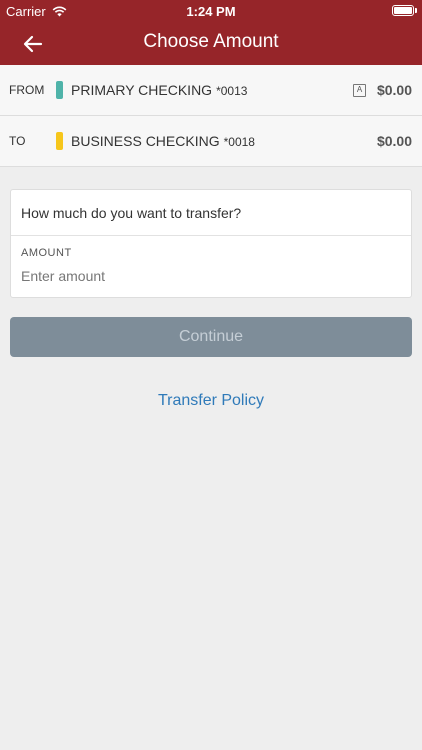  What do you see at coordinates (17, 141) in the screenshot?
I see `to-label: TO` at bounding box center [17, 141].